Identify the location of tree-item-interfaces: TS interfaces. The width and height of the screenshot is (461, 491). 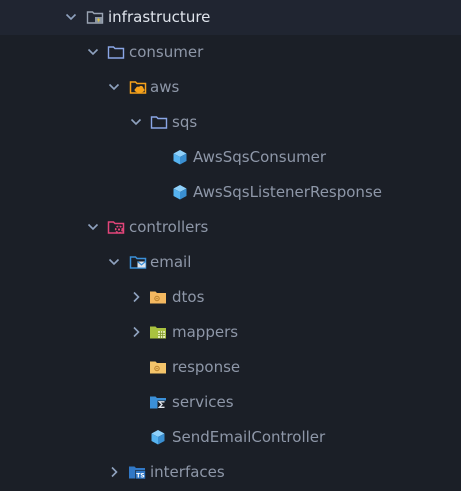
(230, 472).